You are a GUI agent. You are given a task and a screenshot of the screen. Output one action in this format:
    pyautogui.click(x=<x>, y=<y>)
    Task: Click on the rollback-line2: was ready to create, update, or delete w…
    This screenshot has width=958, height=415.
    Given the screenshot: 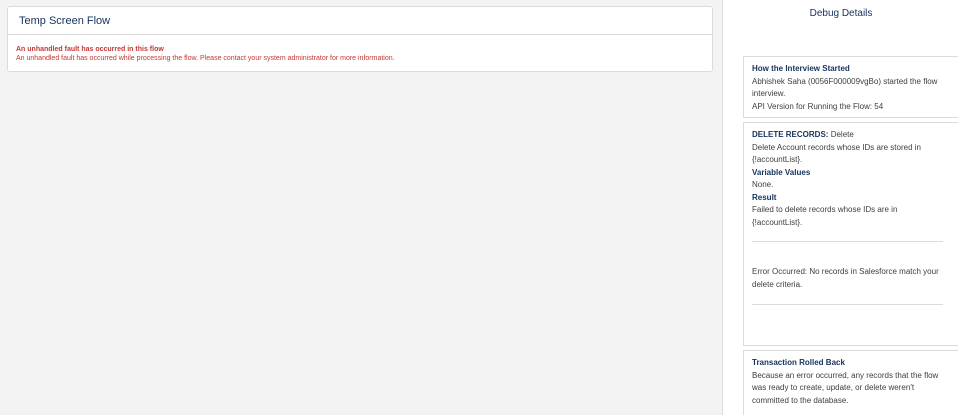 What is the action you would take?
    pyautogui.click(x=833, y=387)
    